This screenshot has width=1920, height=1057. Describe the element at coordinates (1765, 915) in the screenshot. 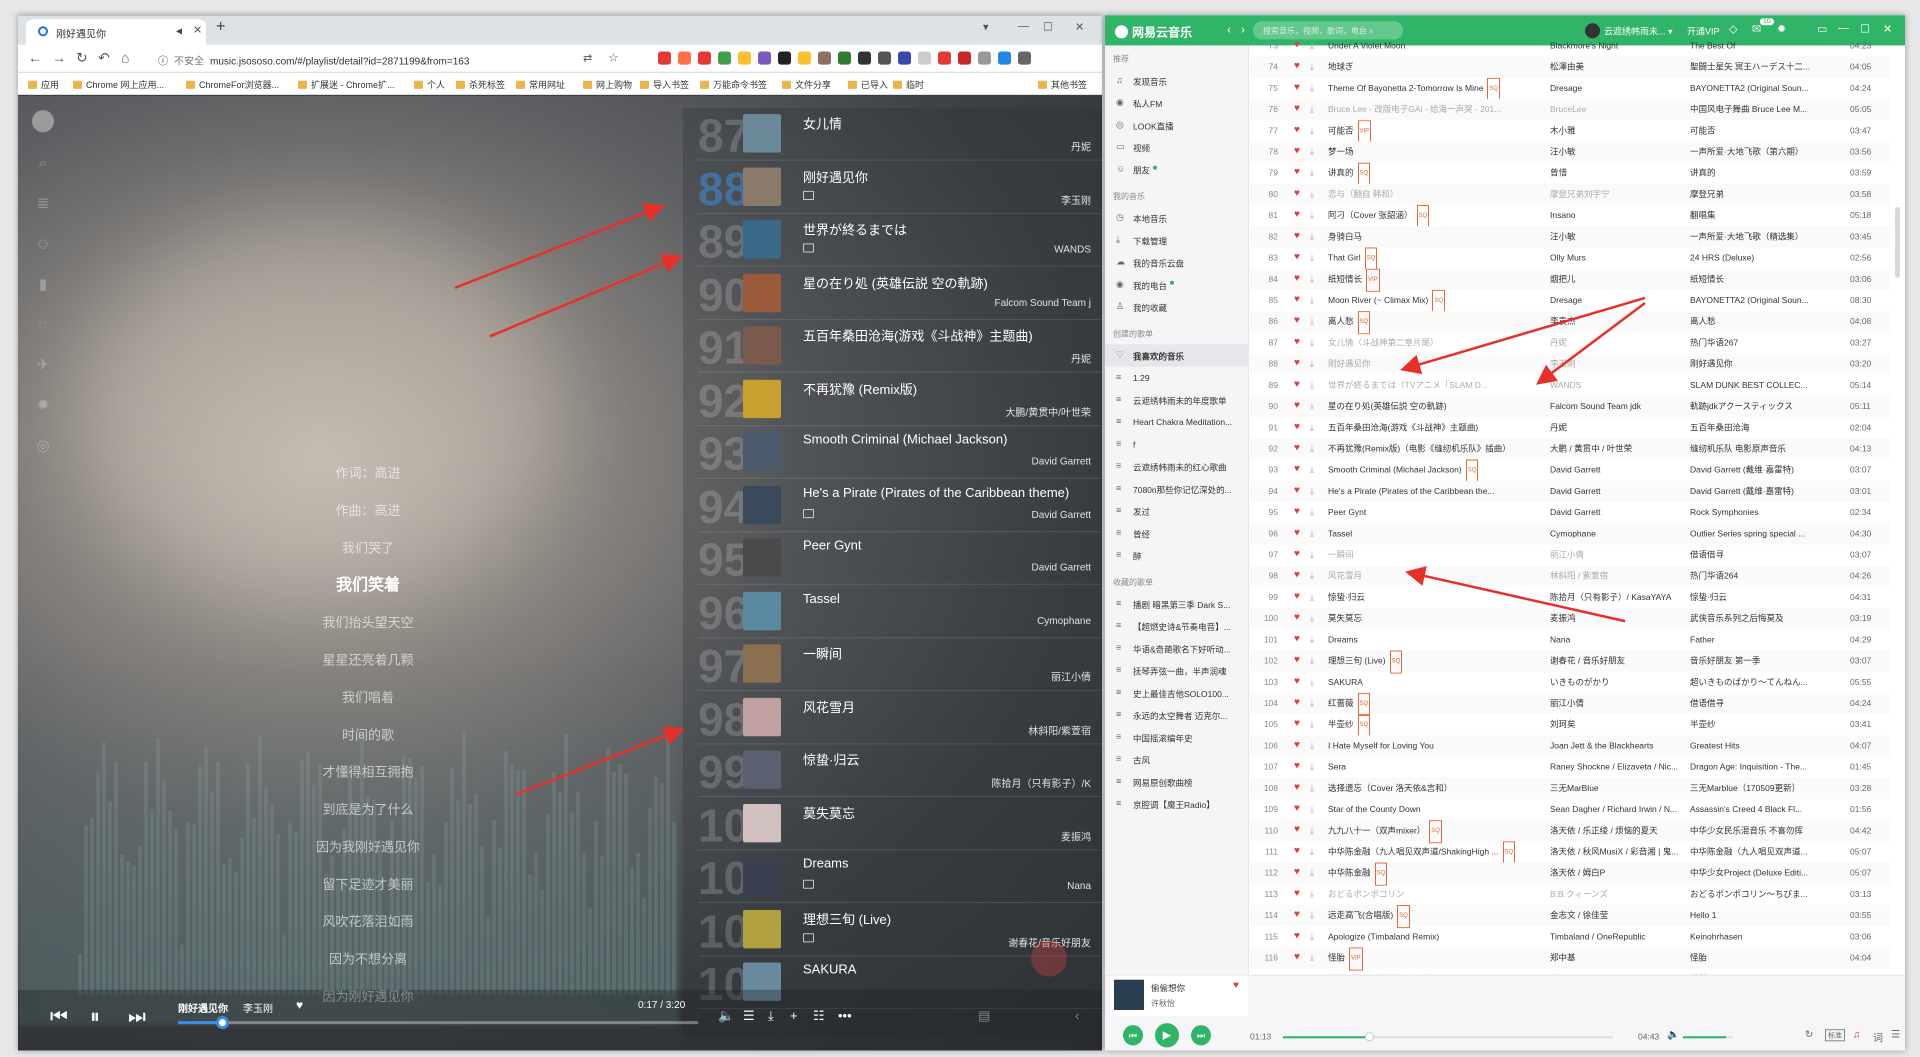

I see `song-album: Hello 1` at that location.